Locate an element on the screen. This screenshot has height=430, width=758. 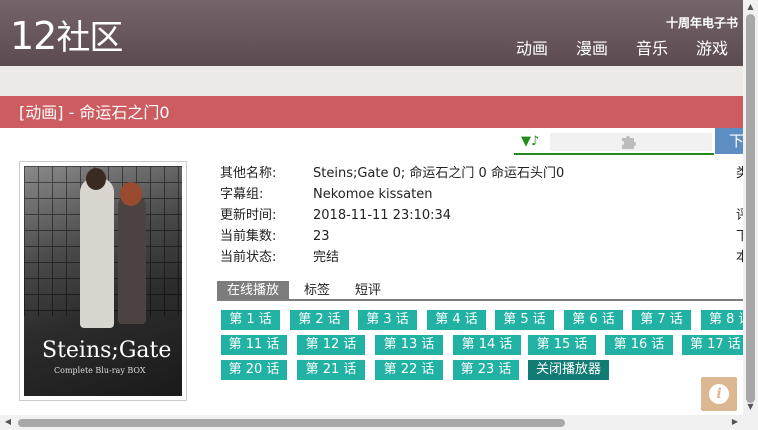
horizontal-scrollbar: ◀ ▶ is located at coordinates (371, 422).